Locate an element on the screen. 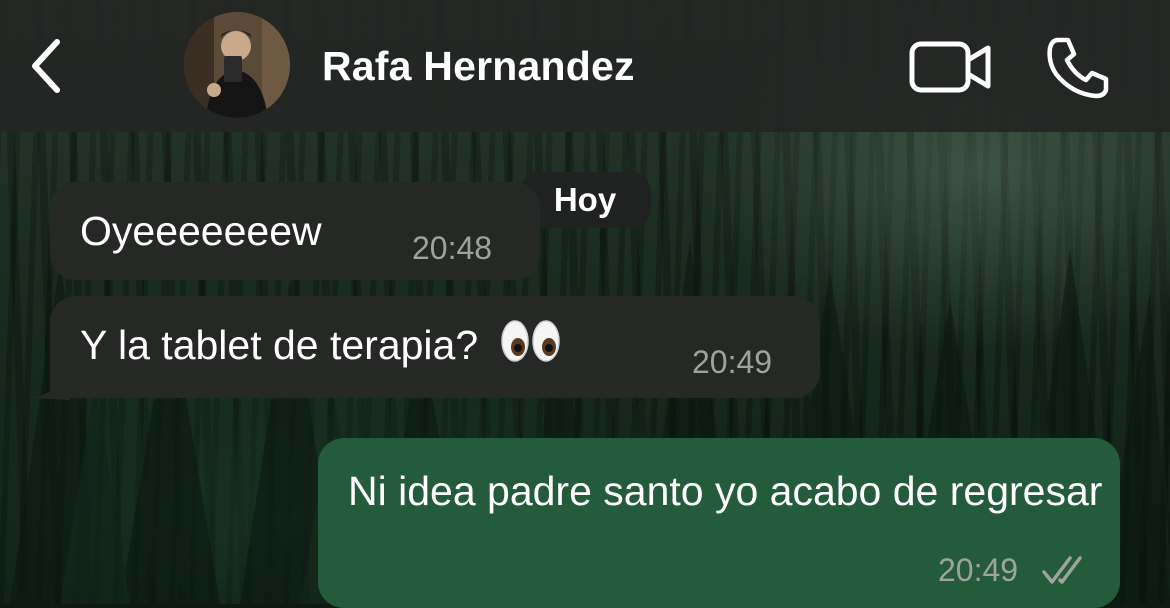 This screenshot has width=1170, height=608. phone-icon is located at coordinates (1078, 68).